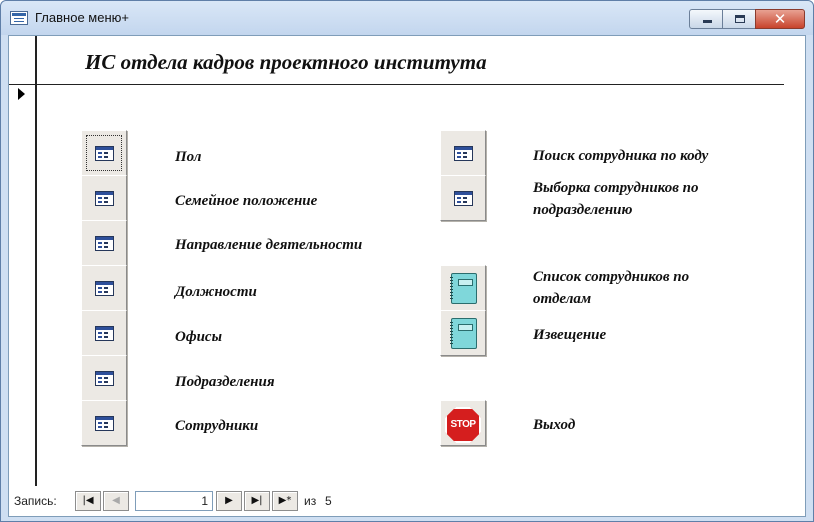  I want to click on maximize-button, so click(739, 19).